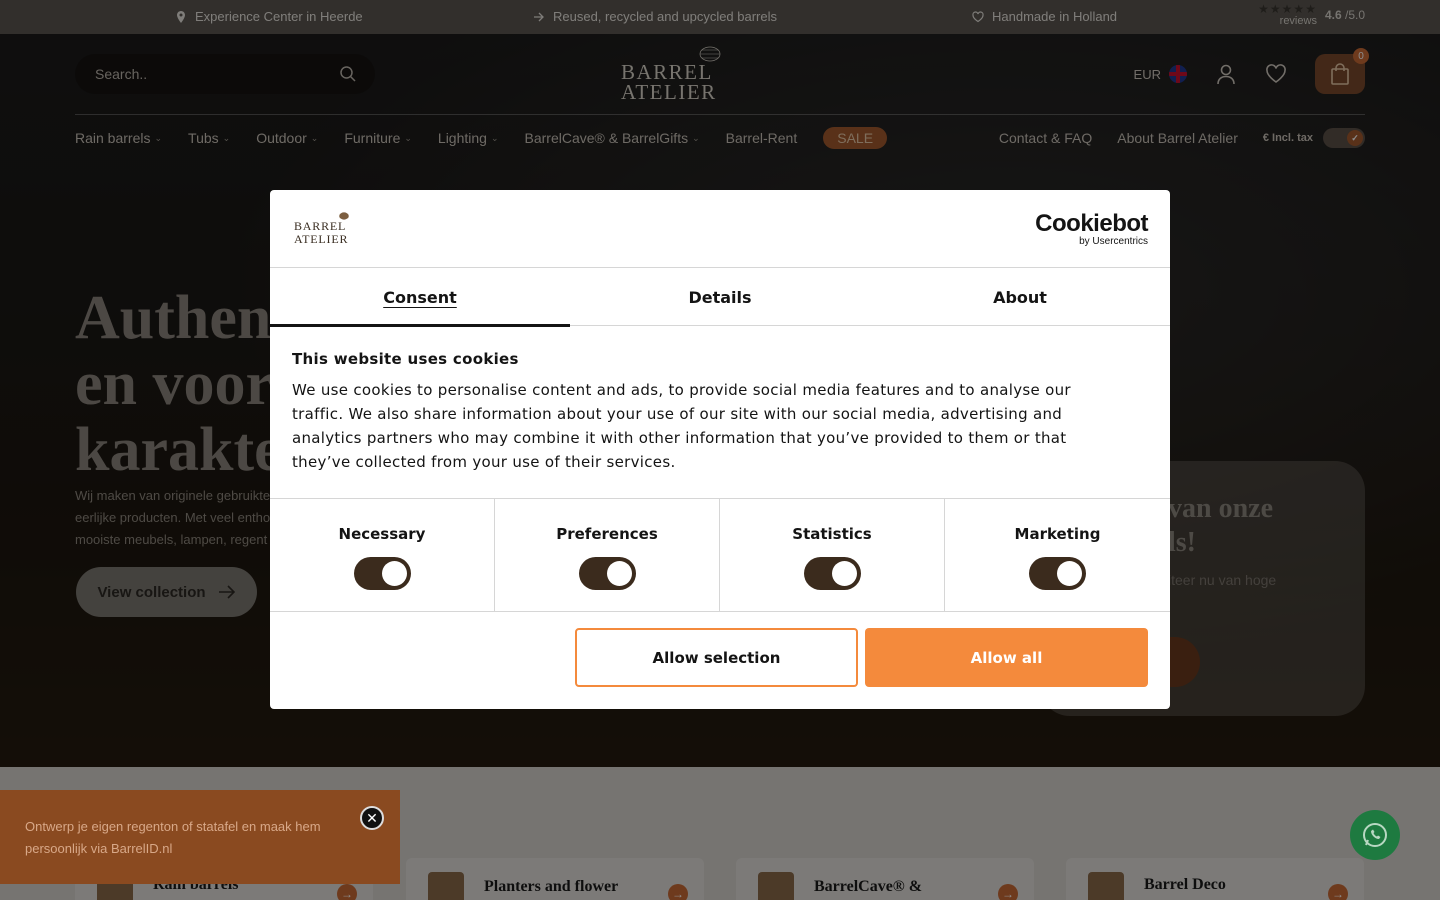 The width and height of the screenshot is (1440, 900). I want to click on close-icon: ✕, so click(372, 818).